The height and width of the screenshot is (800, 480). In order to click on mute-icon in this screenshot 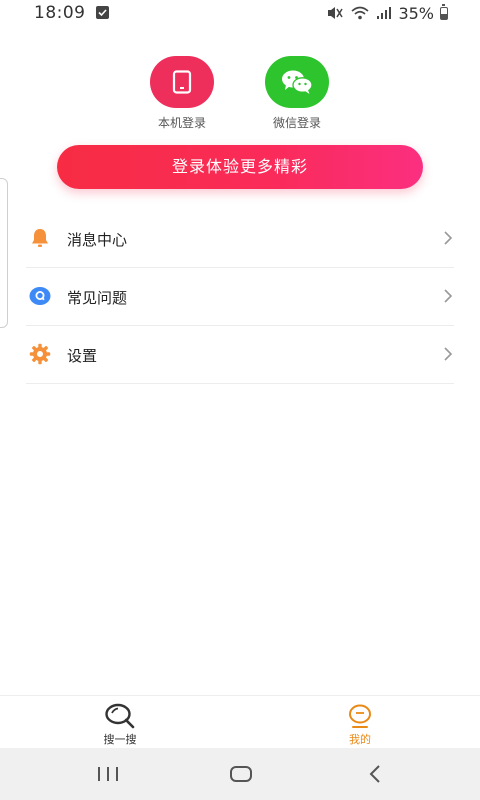, I will do `click(336, 13)`.